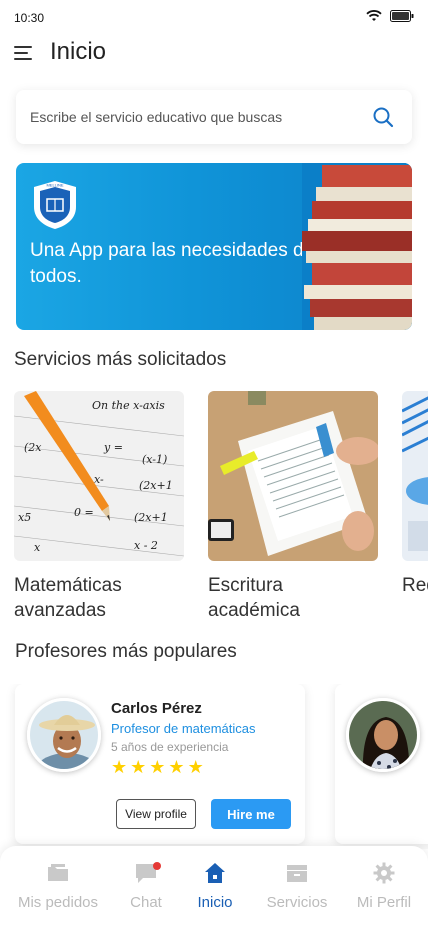  What do you see at coordinates (58, 872) in the screenshot?
I see `folder-icon` at bounding box center [58, 872].